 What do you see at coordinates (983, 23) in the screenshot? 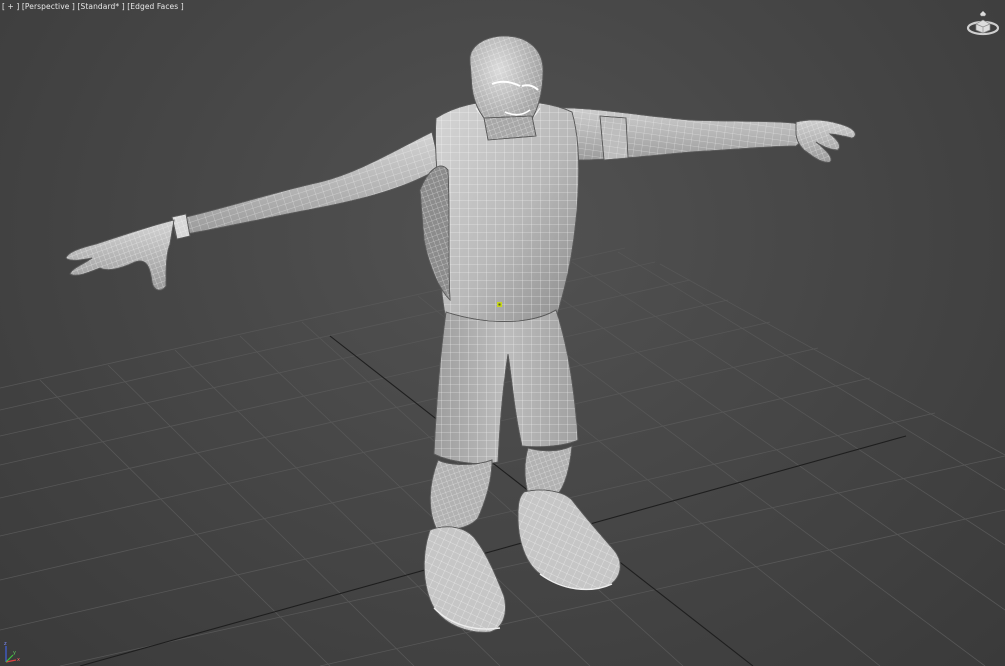
I see `viewcube-home-icon` at bounding box center [983, 23].